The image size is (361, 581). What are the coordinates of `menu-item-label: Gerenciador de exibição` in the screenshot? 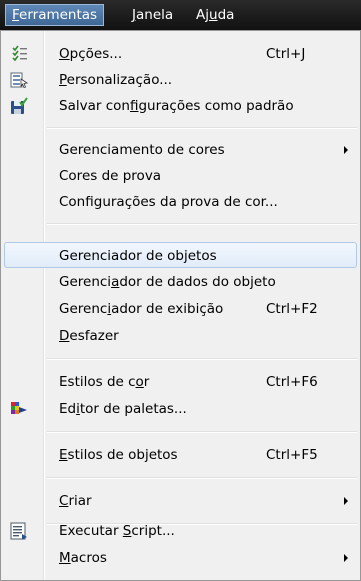 It's located at (141, 309).